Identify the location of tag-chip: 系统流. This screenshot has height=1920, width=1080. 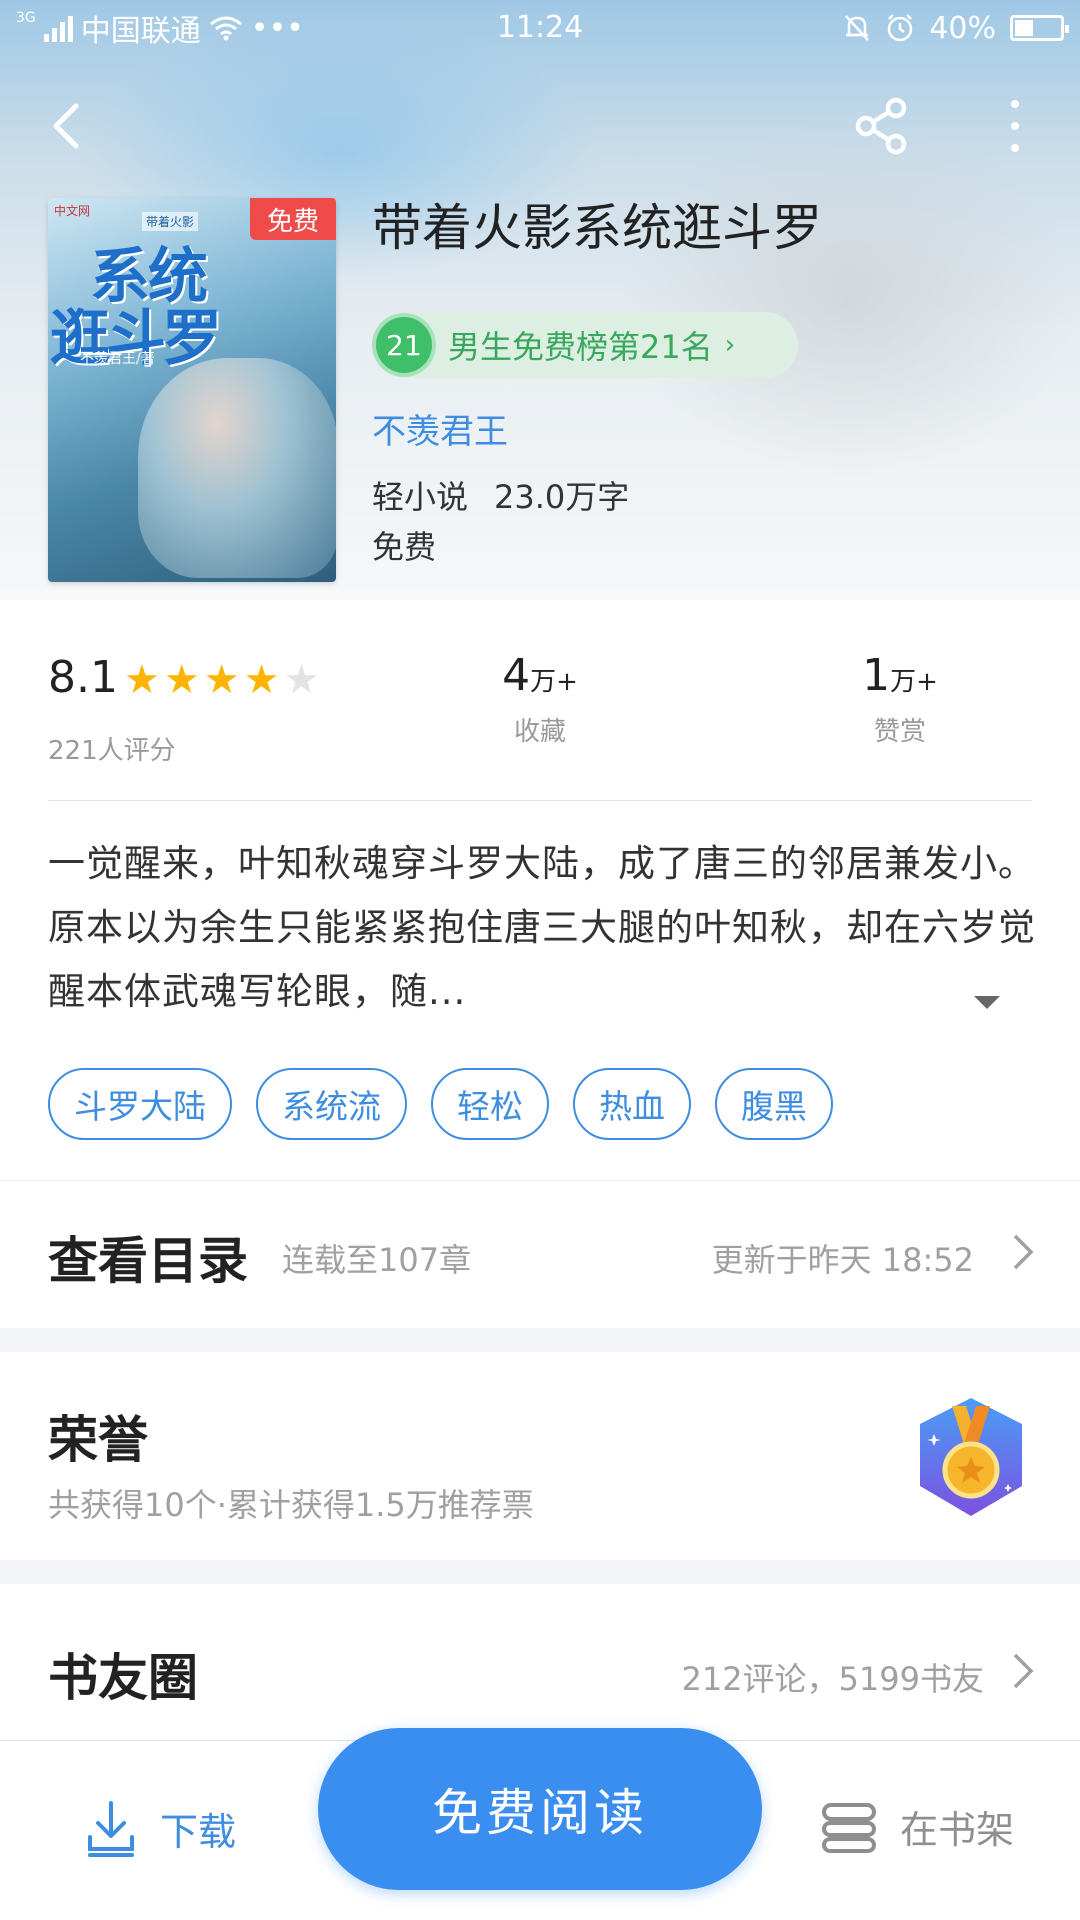
(331, 1104).